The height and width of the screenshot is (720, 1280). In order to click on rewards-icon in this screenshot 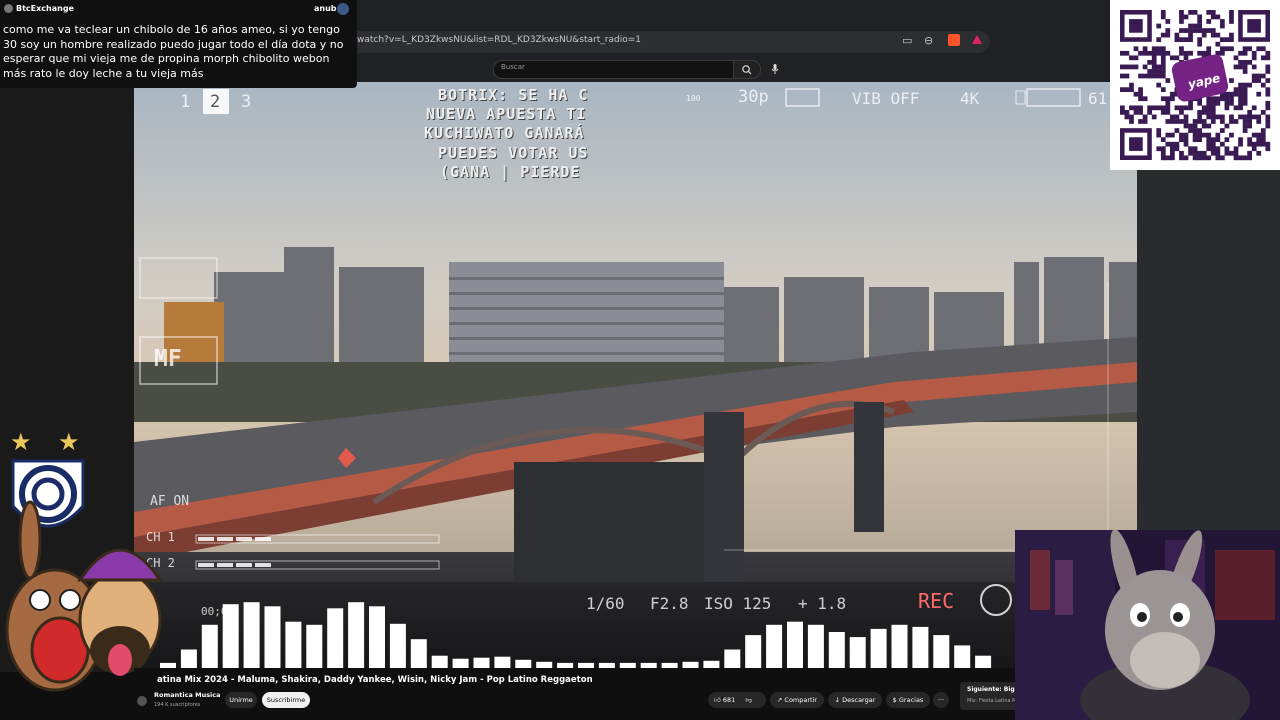, I will do `click(977, 39)`.